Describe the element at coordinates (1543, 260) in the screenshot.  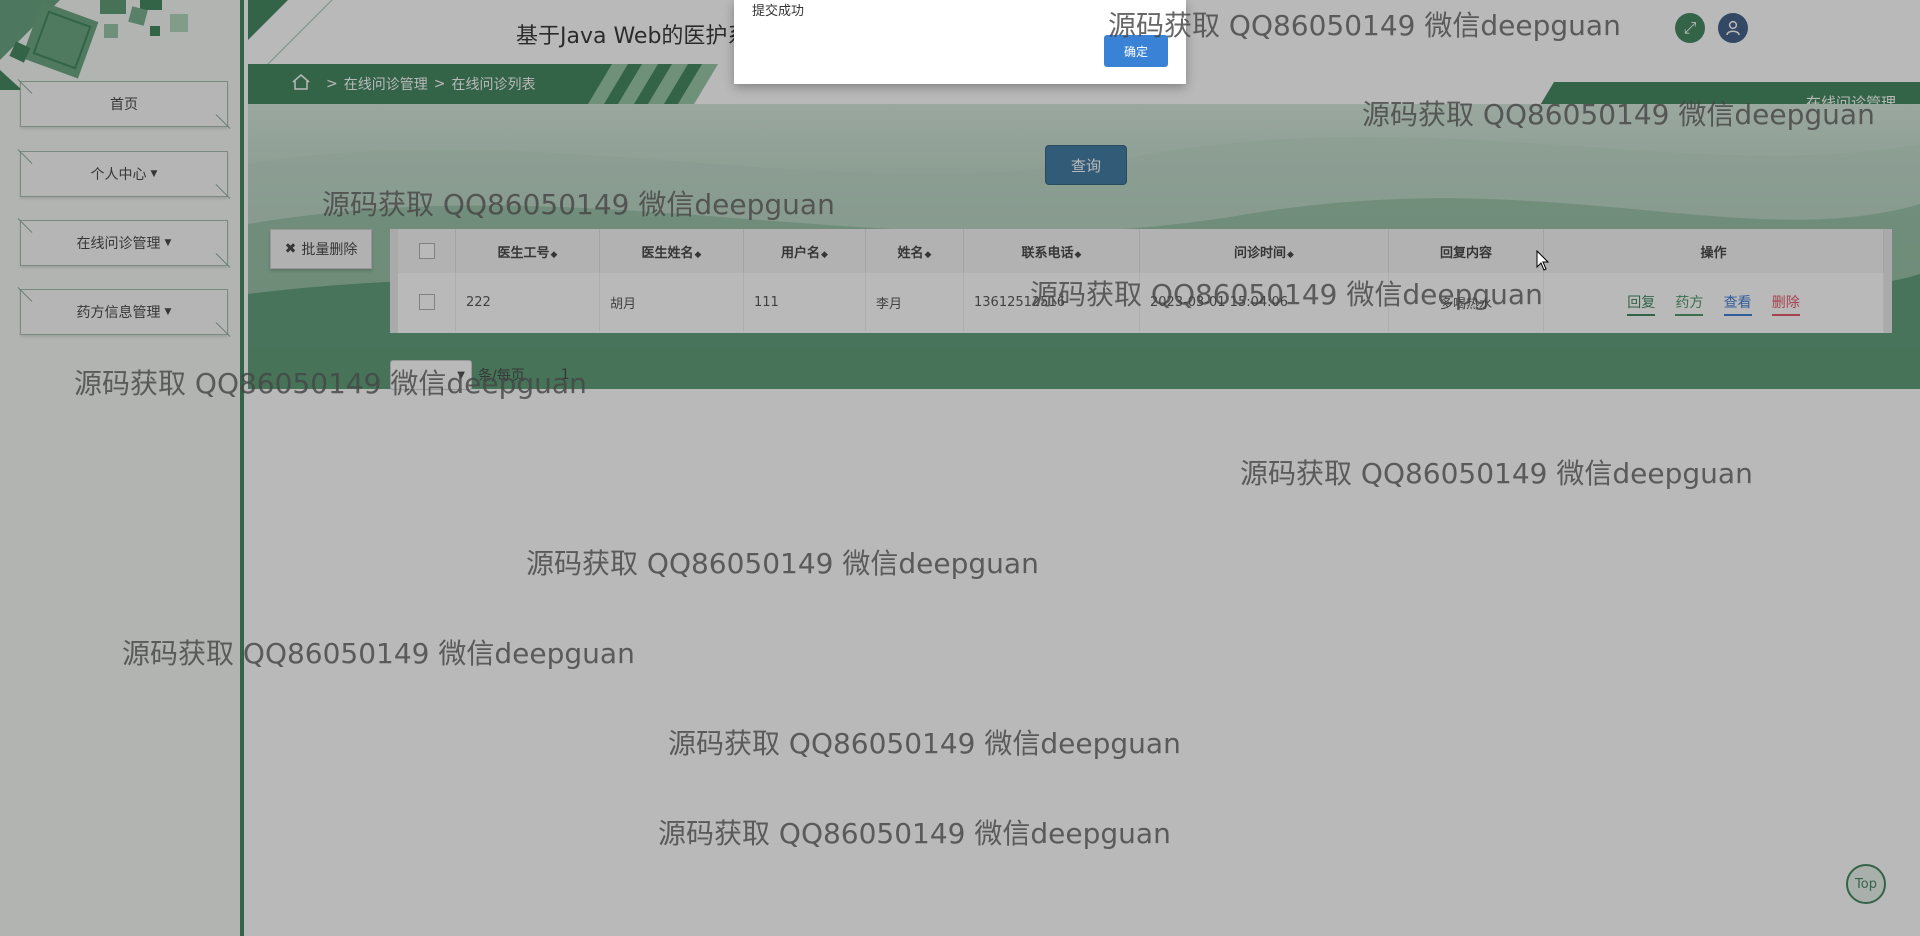
I see `mouse-cursor-icon` at that location.